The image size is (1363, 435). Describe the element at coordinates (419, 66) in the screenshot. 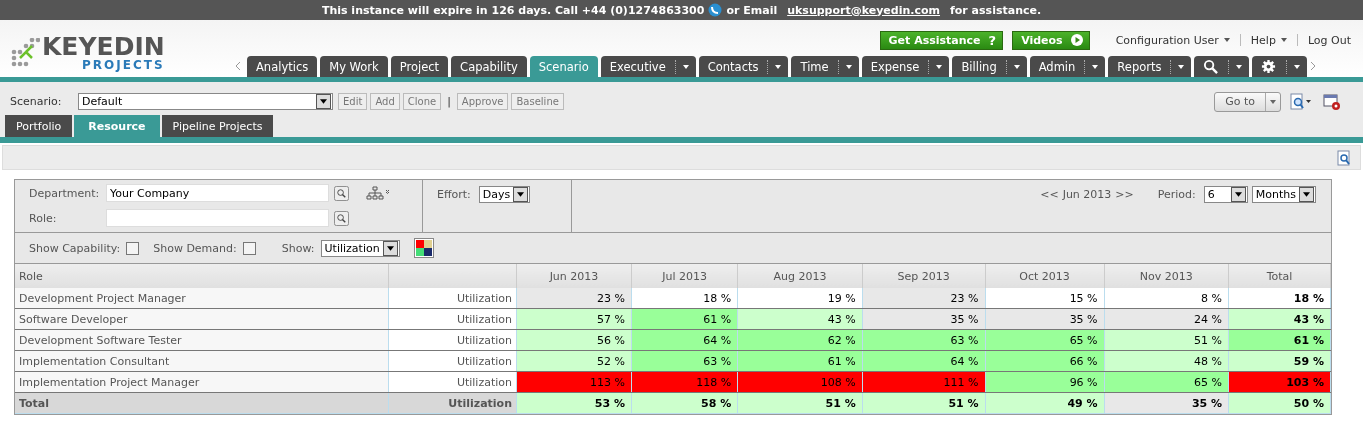

I see `nav-tab: Project` at that location.